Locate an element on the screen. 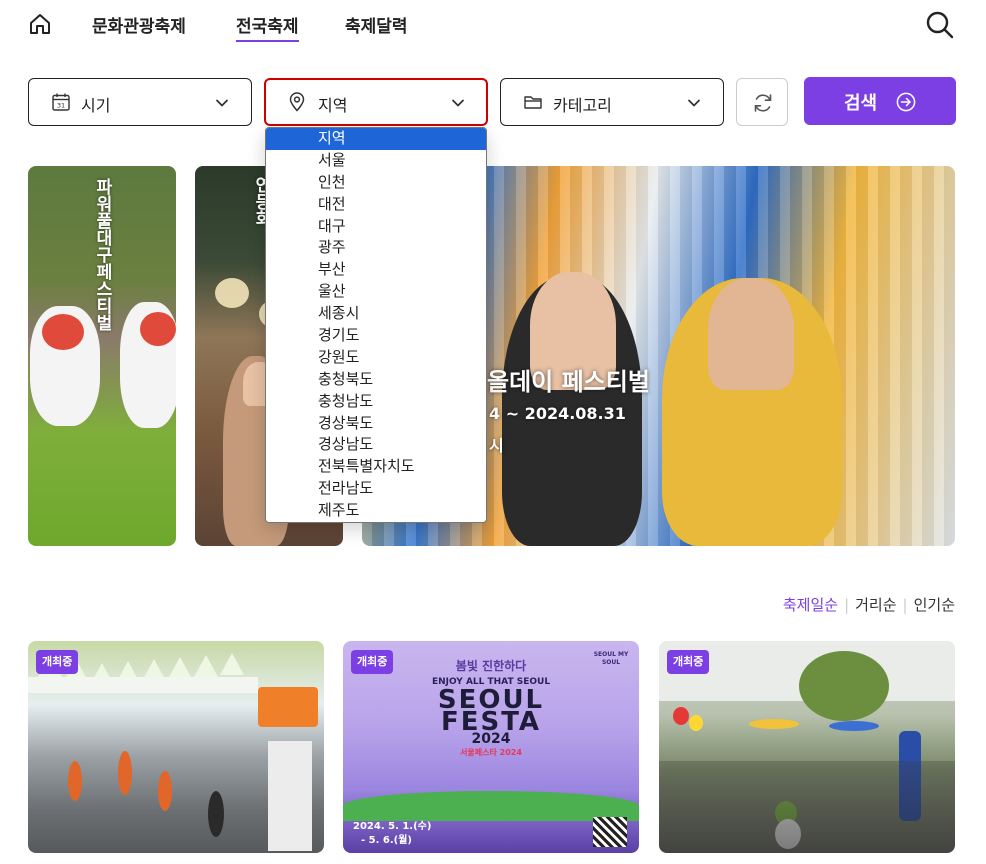 The width and height of the screenshot is (986, 864). hero-card-title: 올데이 페스티벌 is located at coordinates (568, 382).